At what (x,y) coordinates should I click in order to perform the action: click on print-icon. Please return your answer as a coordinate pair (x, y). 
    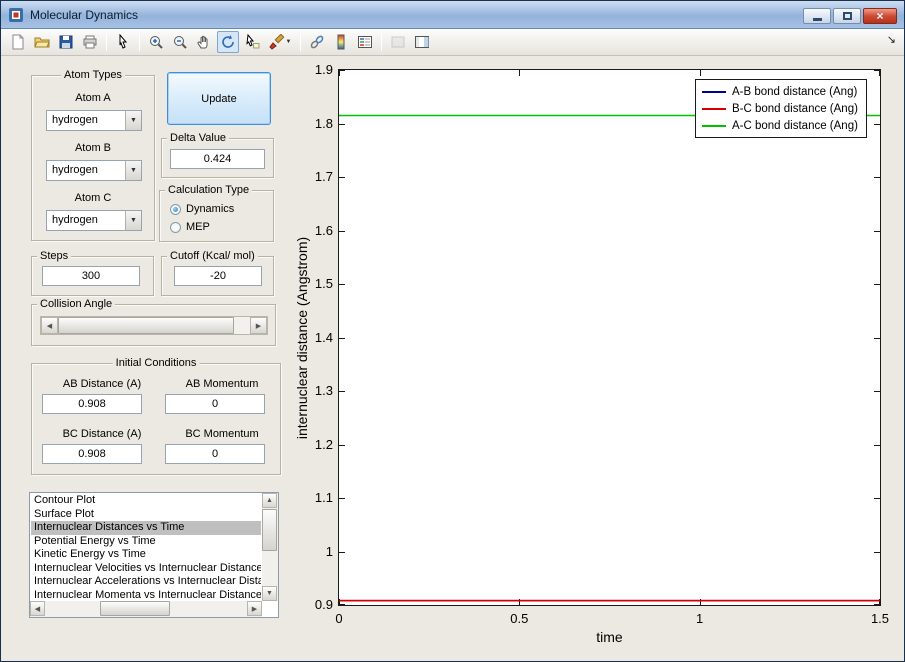
    Looking at the image, I should click on (90, 42).